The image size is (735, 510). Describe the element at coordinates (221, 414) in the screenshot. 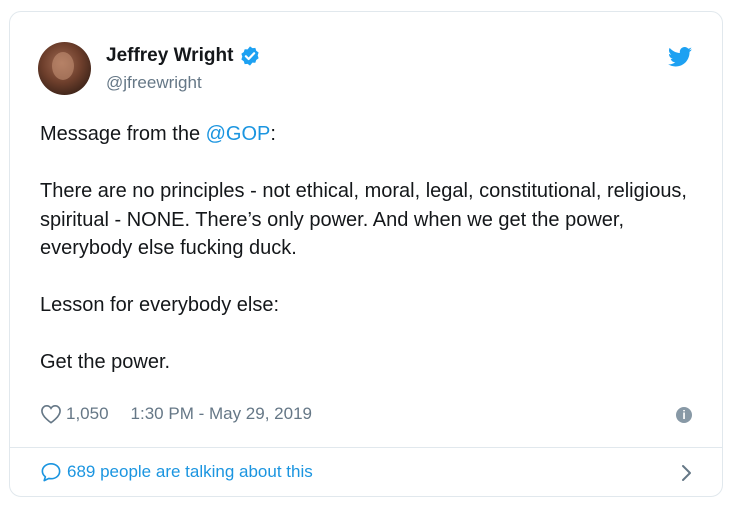

I see `timestamp: 1:30 PM - May 29, 2019` at that location.